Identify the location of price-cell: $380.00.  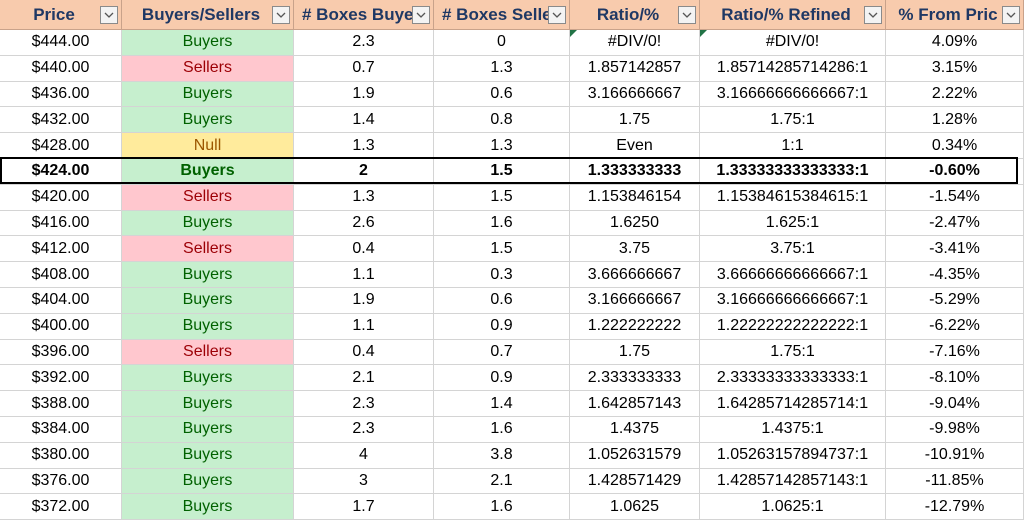
(61, 455).